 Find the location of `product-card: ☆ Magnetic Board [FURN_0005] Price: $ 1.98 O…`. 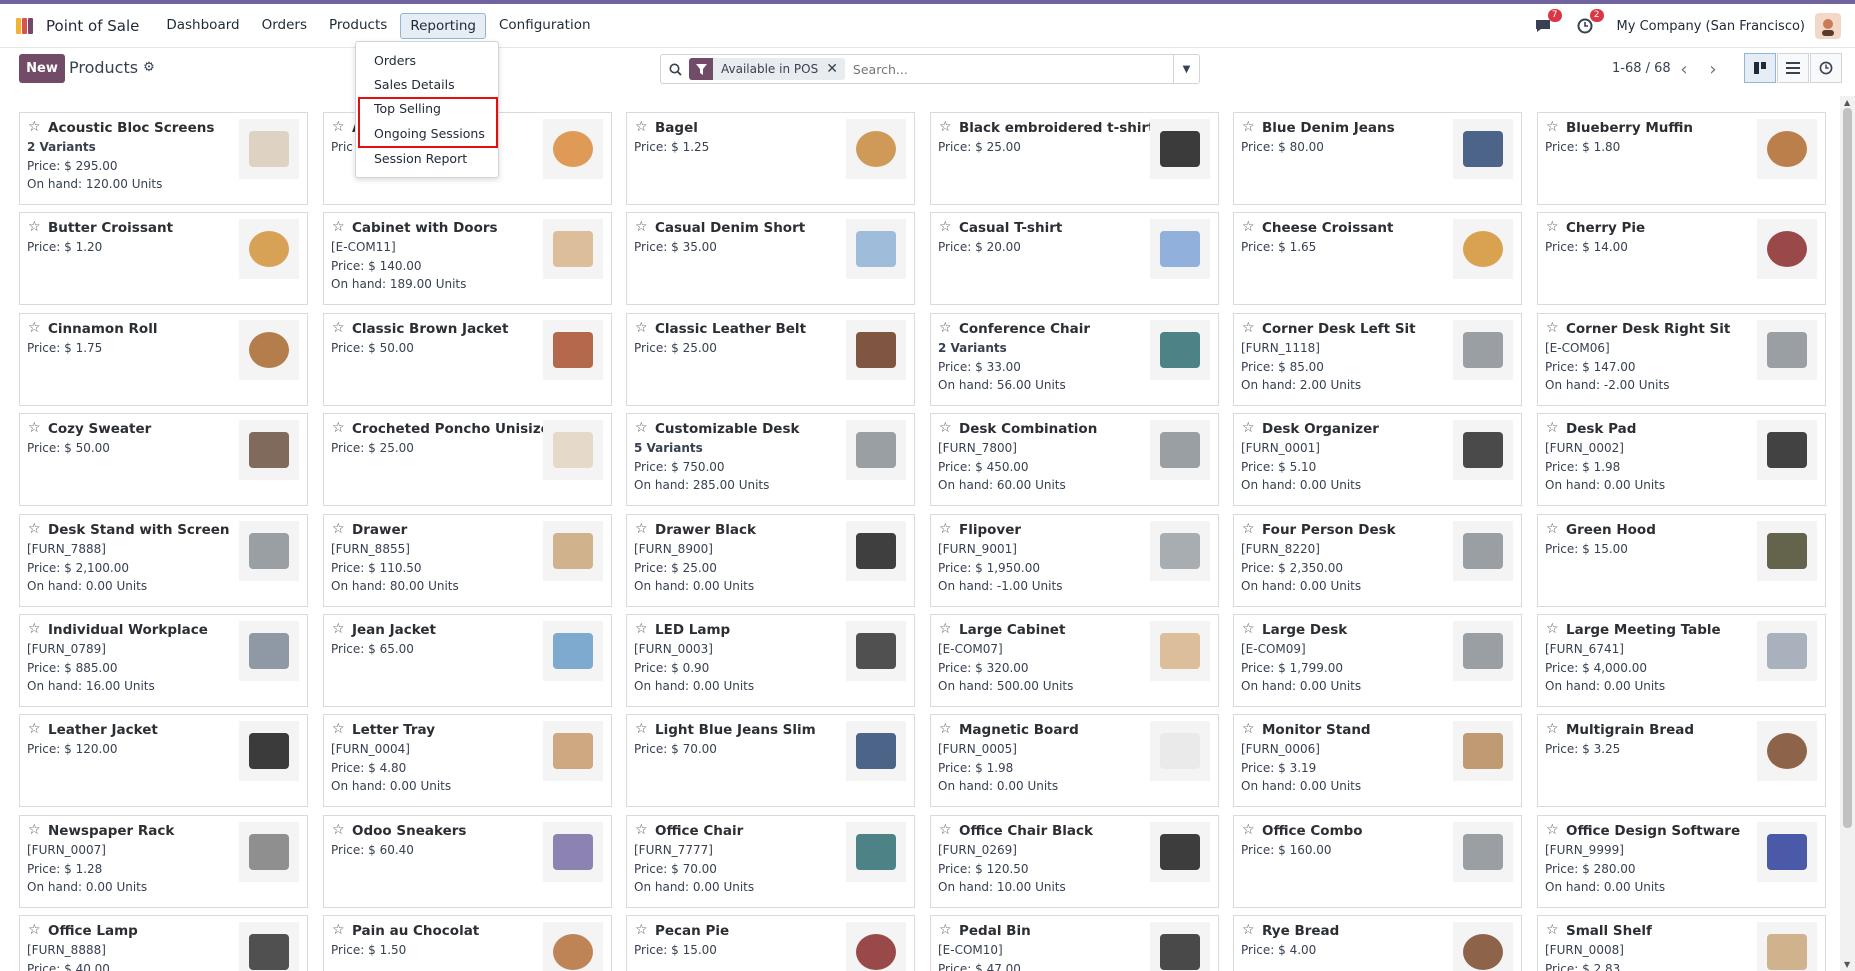

product-card: ☆ Magnetic Board [FURN_0005] Price: $ 1.98 O… is located at coordinates (1074, 760).